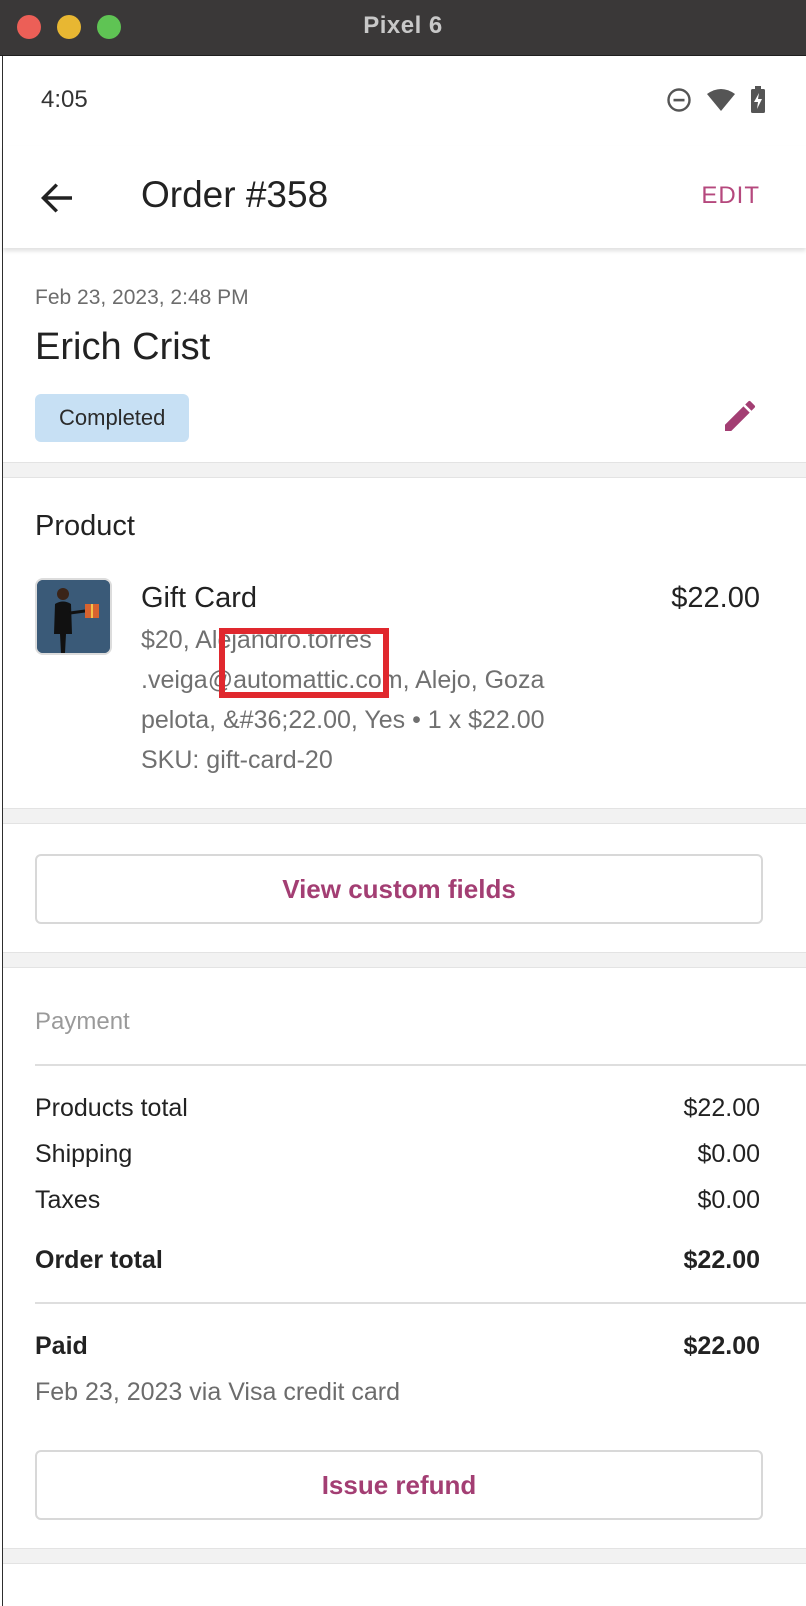  What do you see at coordinates (399, 889) in the screenshot?
I see `view-custom-fields-button: View custom fields` at bounding box center [399, 889].